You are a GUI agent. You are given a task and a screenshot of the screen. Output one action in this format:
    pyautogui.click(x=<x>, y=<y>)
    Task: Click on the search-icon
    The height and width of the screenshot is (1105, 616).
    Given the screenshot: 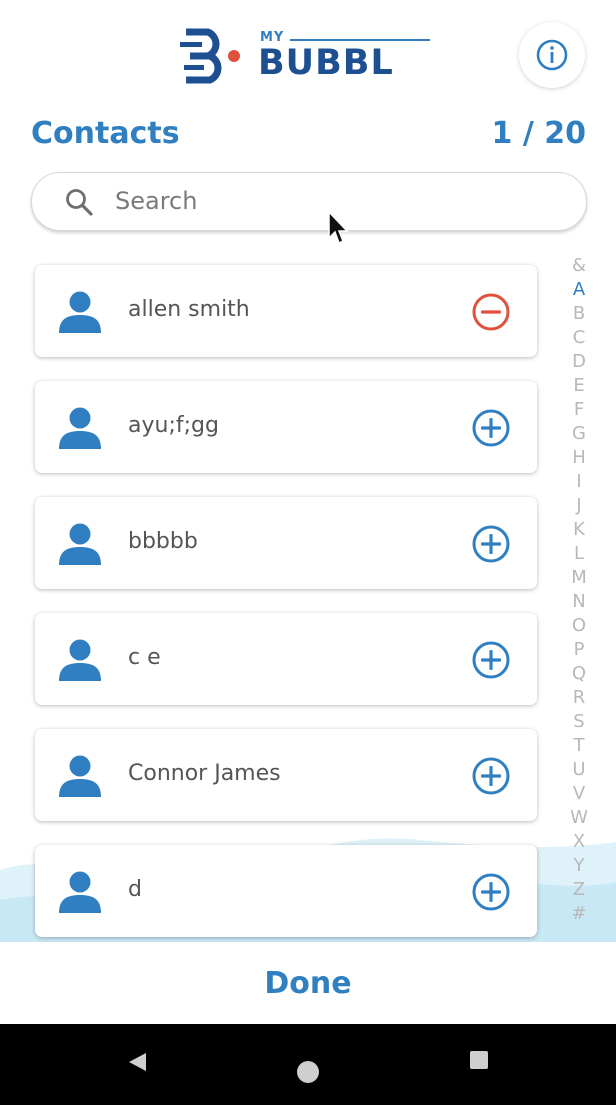 What is the action you would take?
    pyautogui.click(x=79, y=202)
    